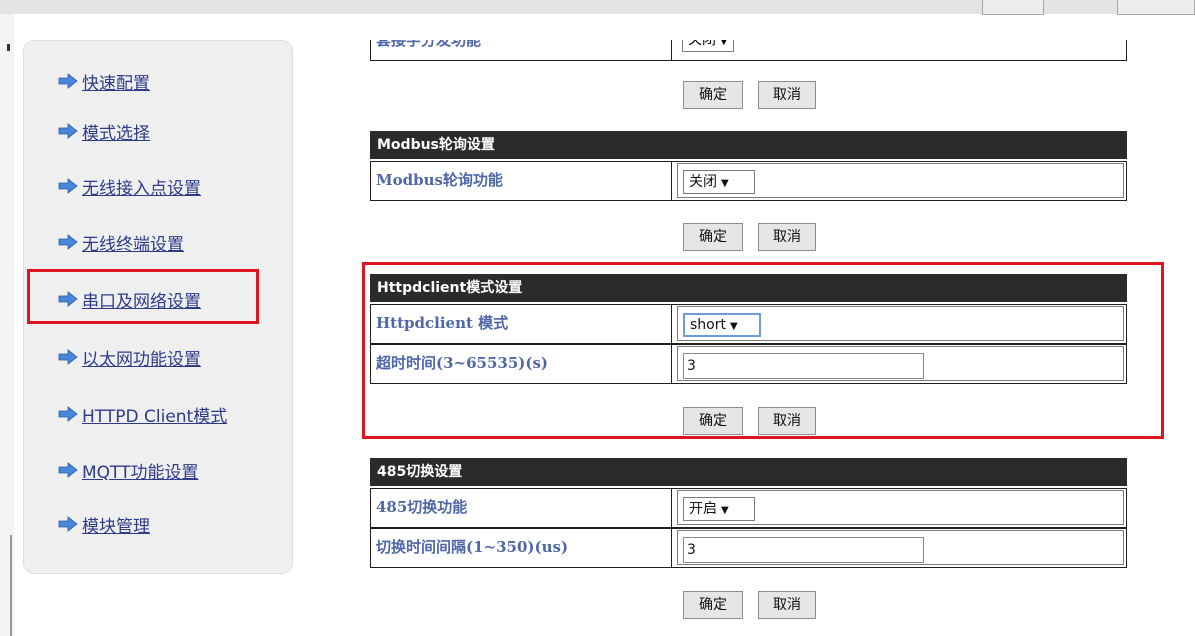  Describe the element at coordinates (803, 550) in the screenshot. I see `rs485-interval-input` at that location.